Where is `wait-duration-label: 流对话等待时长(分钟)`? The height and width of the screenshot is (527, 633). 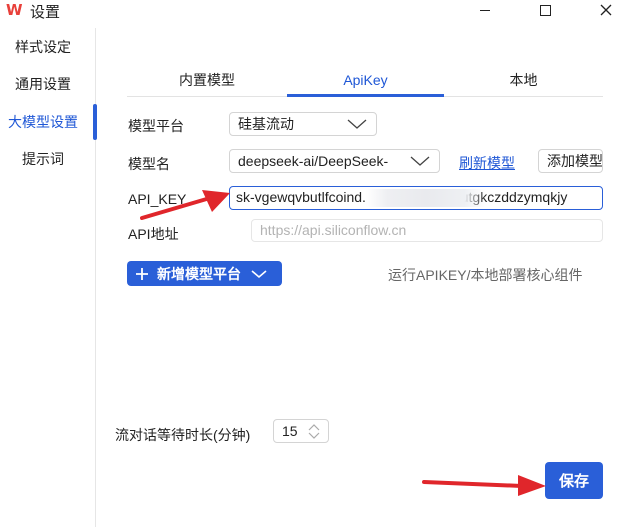
wait-duration-label: 流对话等待时长(分钟) is located at coordinates (183, 435).